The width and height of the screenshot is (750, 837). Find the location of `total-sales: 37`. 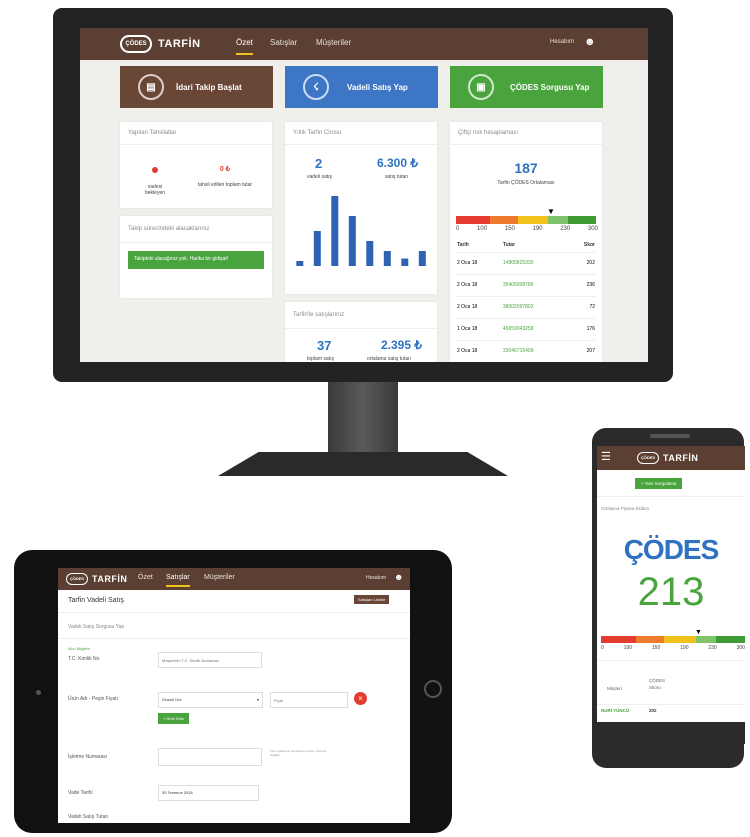

total-sales: 37 is located at coordinates (324, 345).